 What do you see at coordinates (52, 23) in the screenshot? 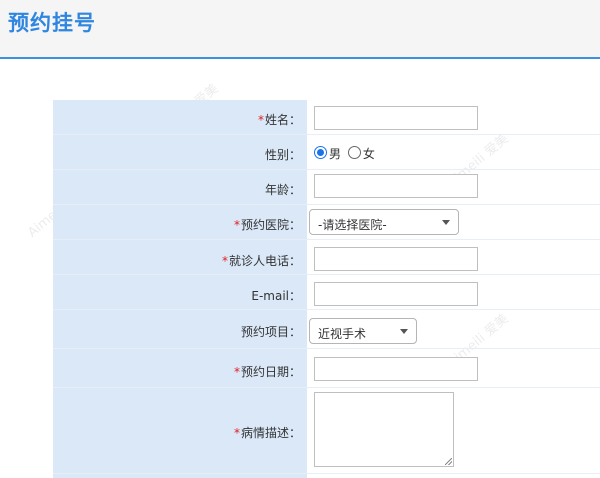
I see `page-title: 预约挂号` at bounding box center [52, 23].